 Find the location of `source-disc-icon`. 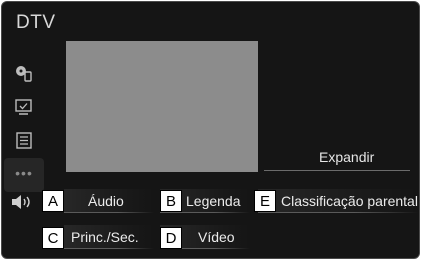

source-disc-icon is located at coordinates (24, 74).